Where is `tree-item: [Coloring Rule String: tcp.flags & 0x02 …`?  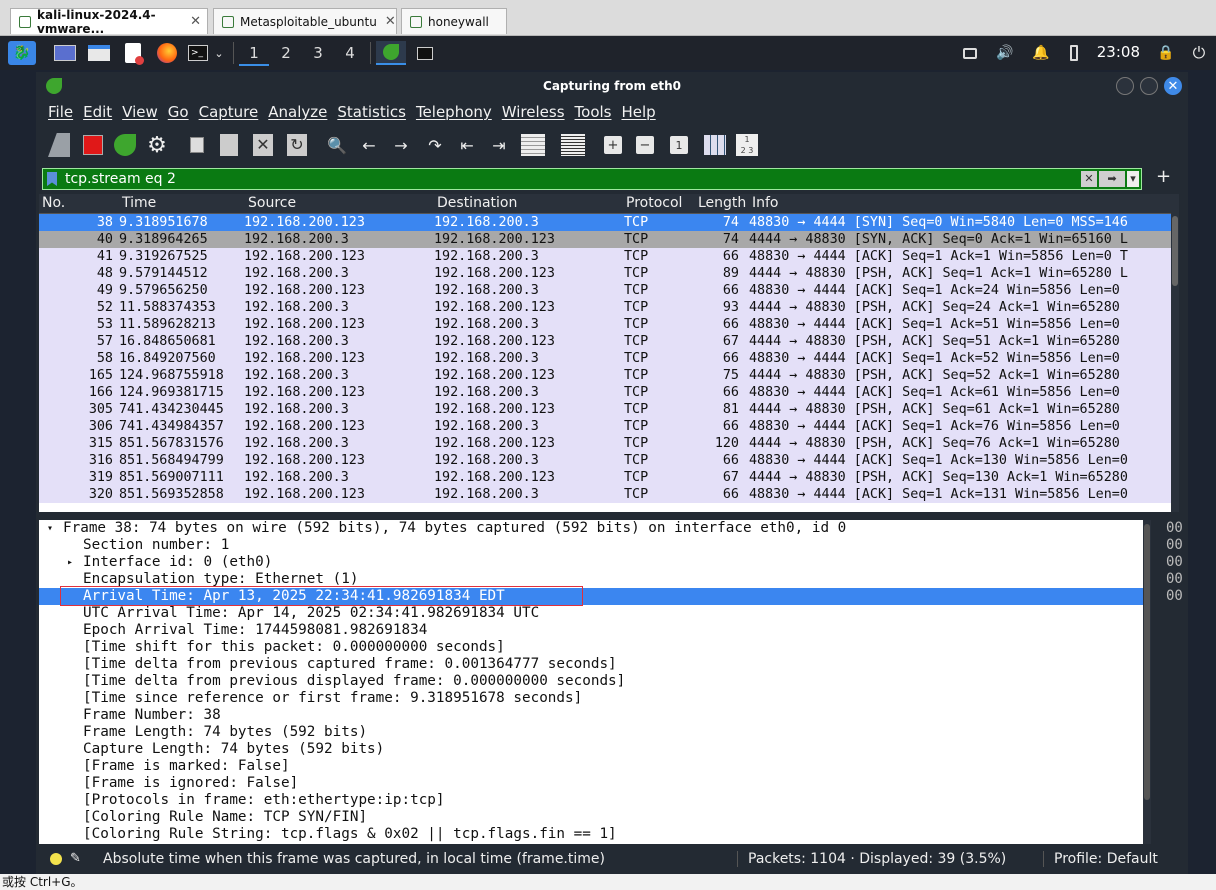 tree-item: [Coloring Rule String: tcp.flags & 0x02 … is located at coordinates (591, 834).